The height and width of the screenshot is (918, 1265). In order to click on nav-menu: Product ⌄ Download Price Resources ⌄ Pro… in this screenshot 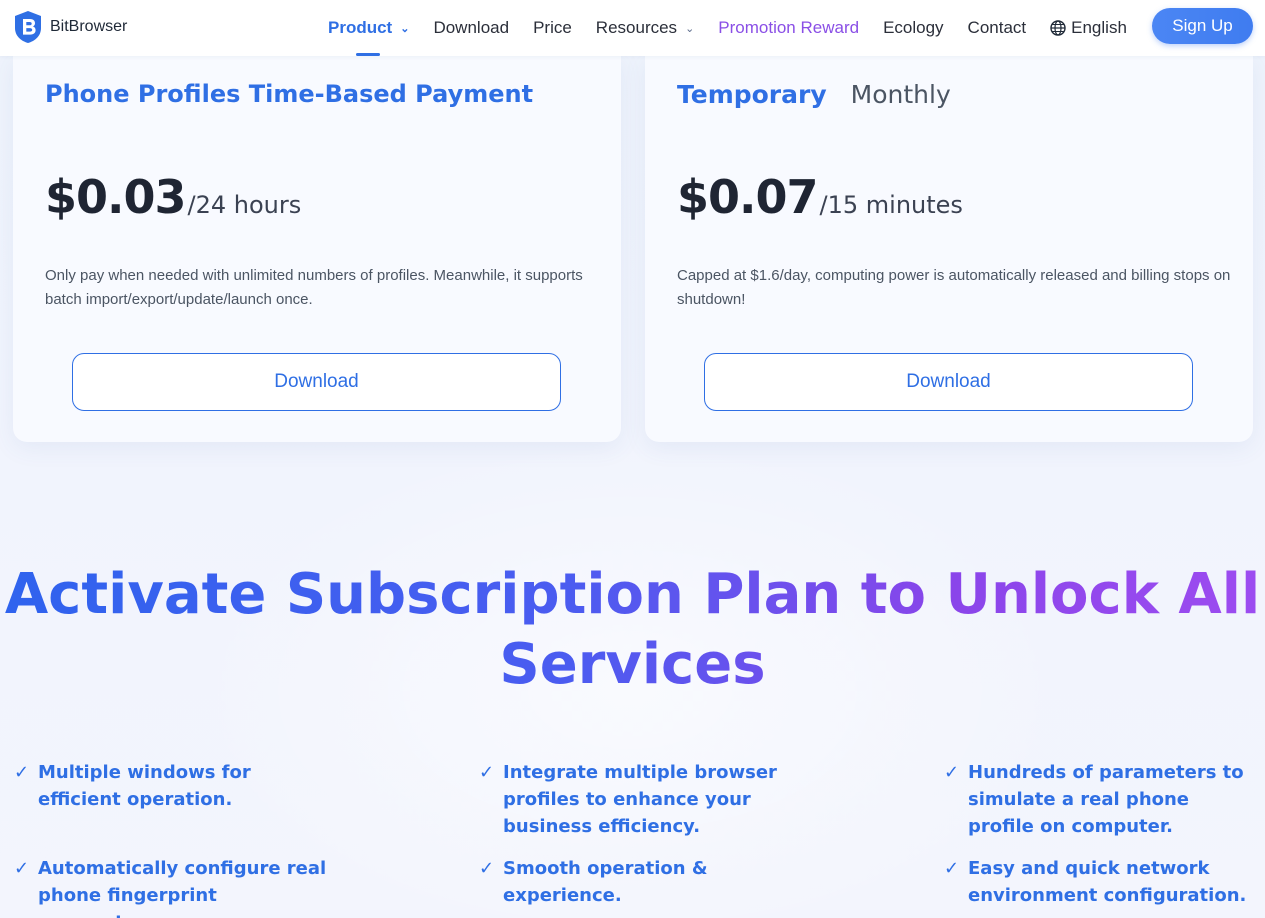, I will do `click(739, 28)`.